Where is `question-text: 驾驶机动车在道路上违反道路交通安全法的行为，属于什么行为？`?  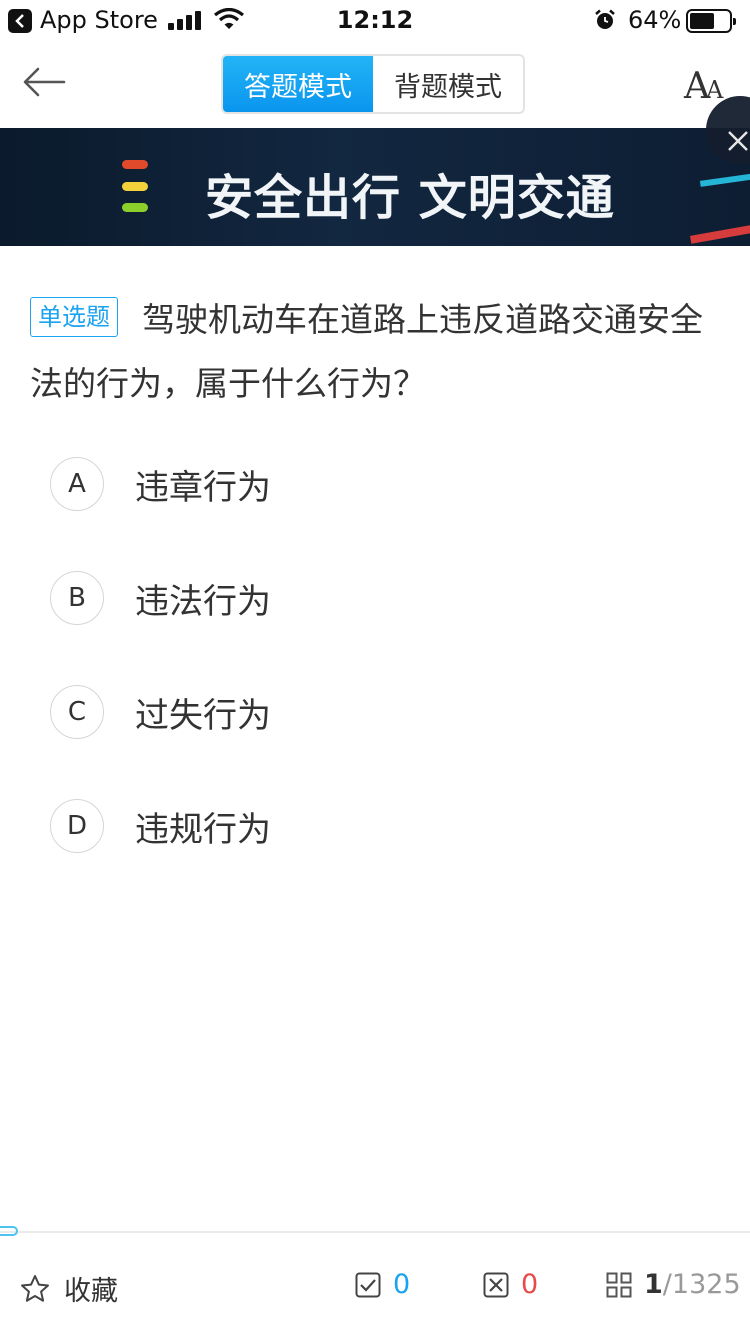
question-text: 驾驶机动车在道路上违反道路交通安全法的行为，属于什么行为？ is located at coordinates (366, 351).